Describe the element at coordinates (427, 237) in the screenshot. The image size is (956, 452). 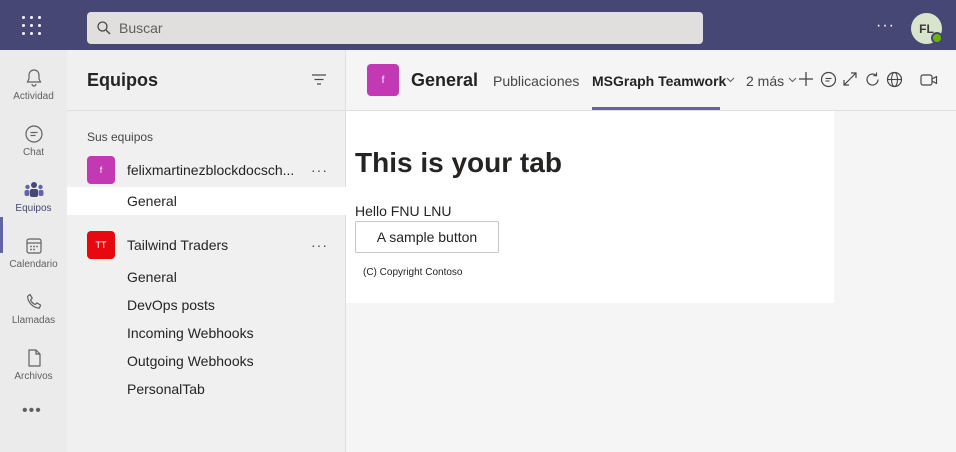
I see `sample-button: A sample button` at that location.